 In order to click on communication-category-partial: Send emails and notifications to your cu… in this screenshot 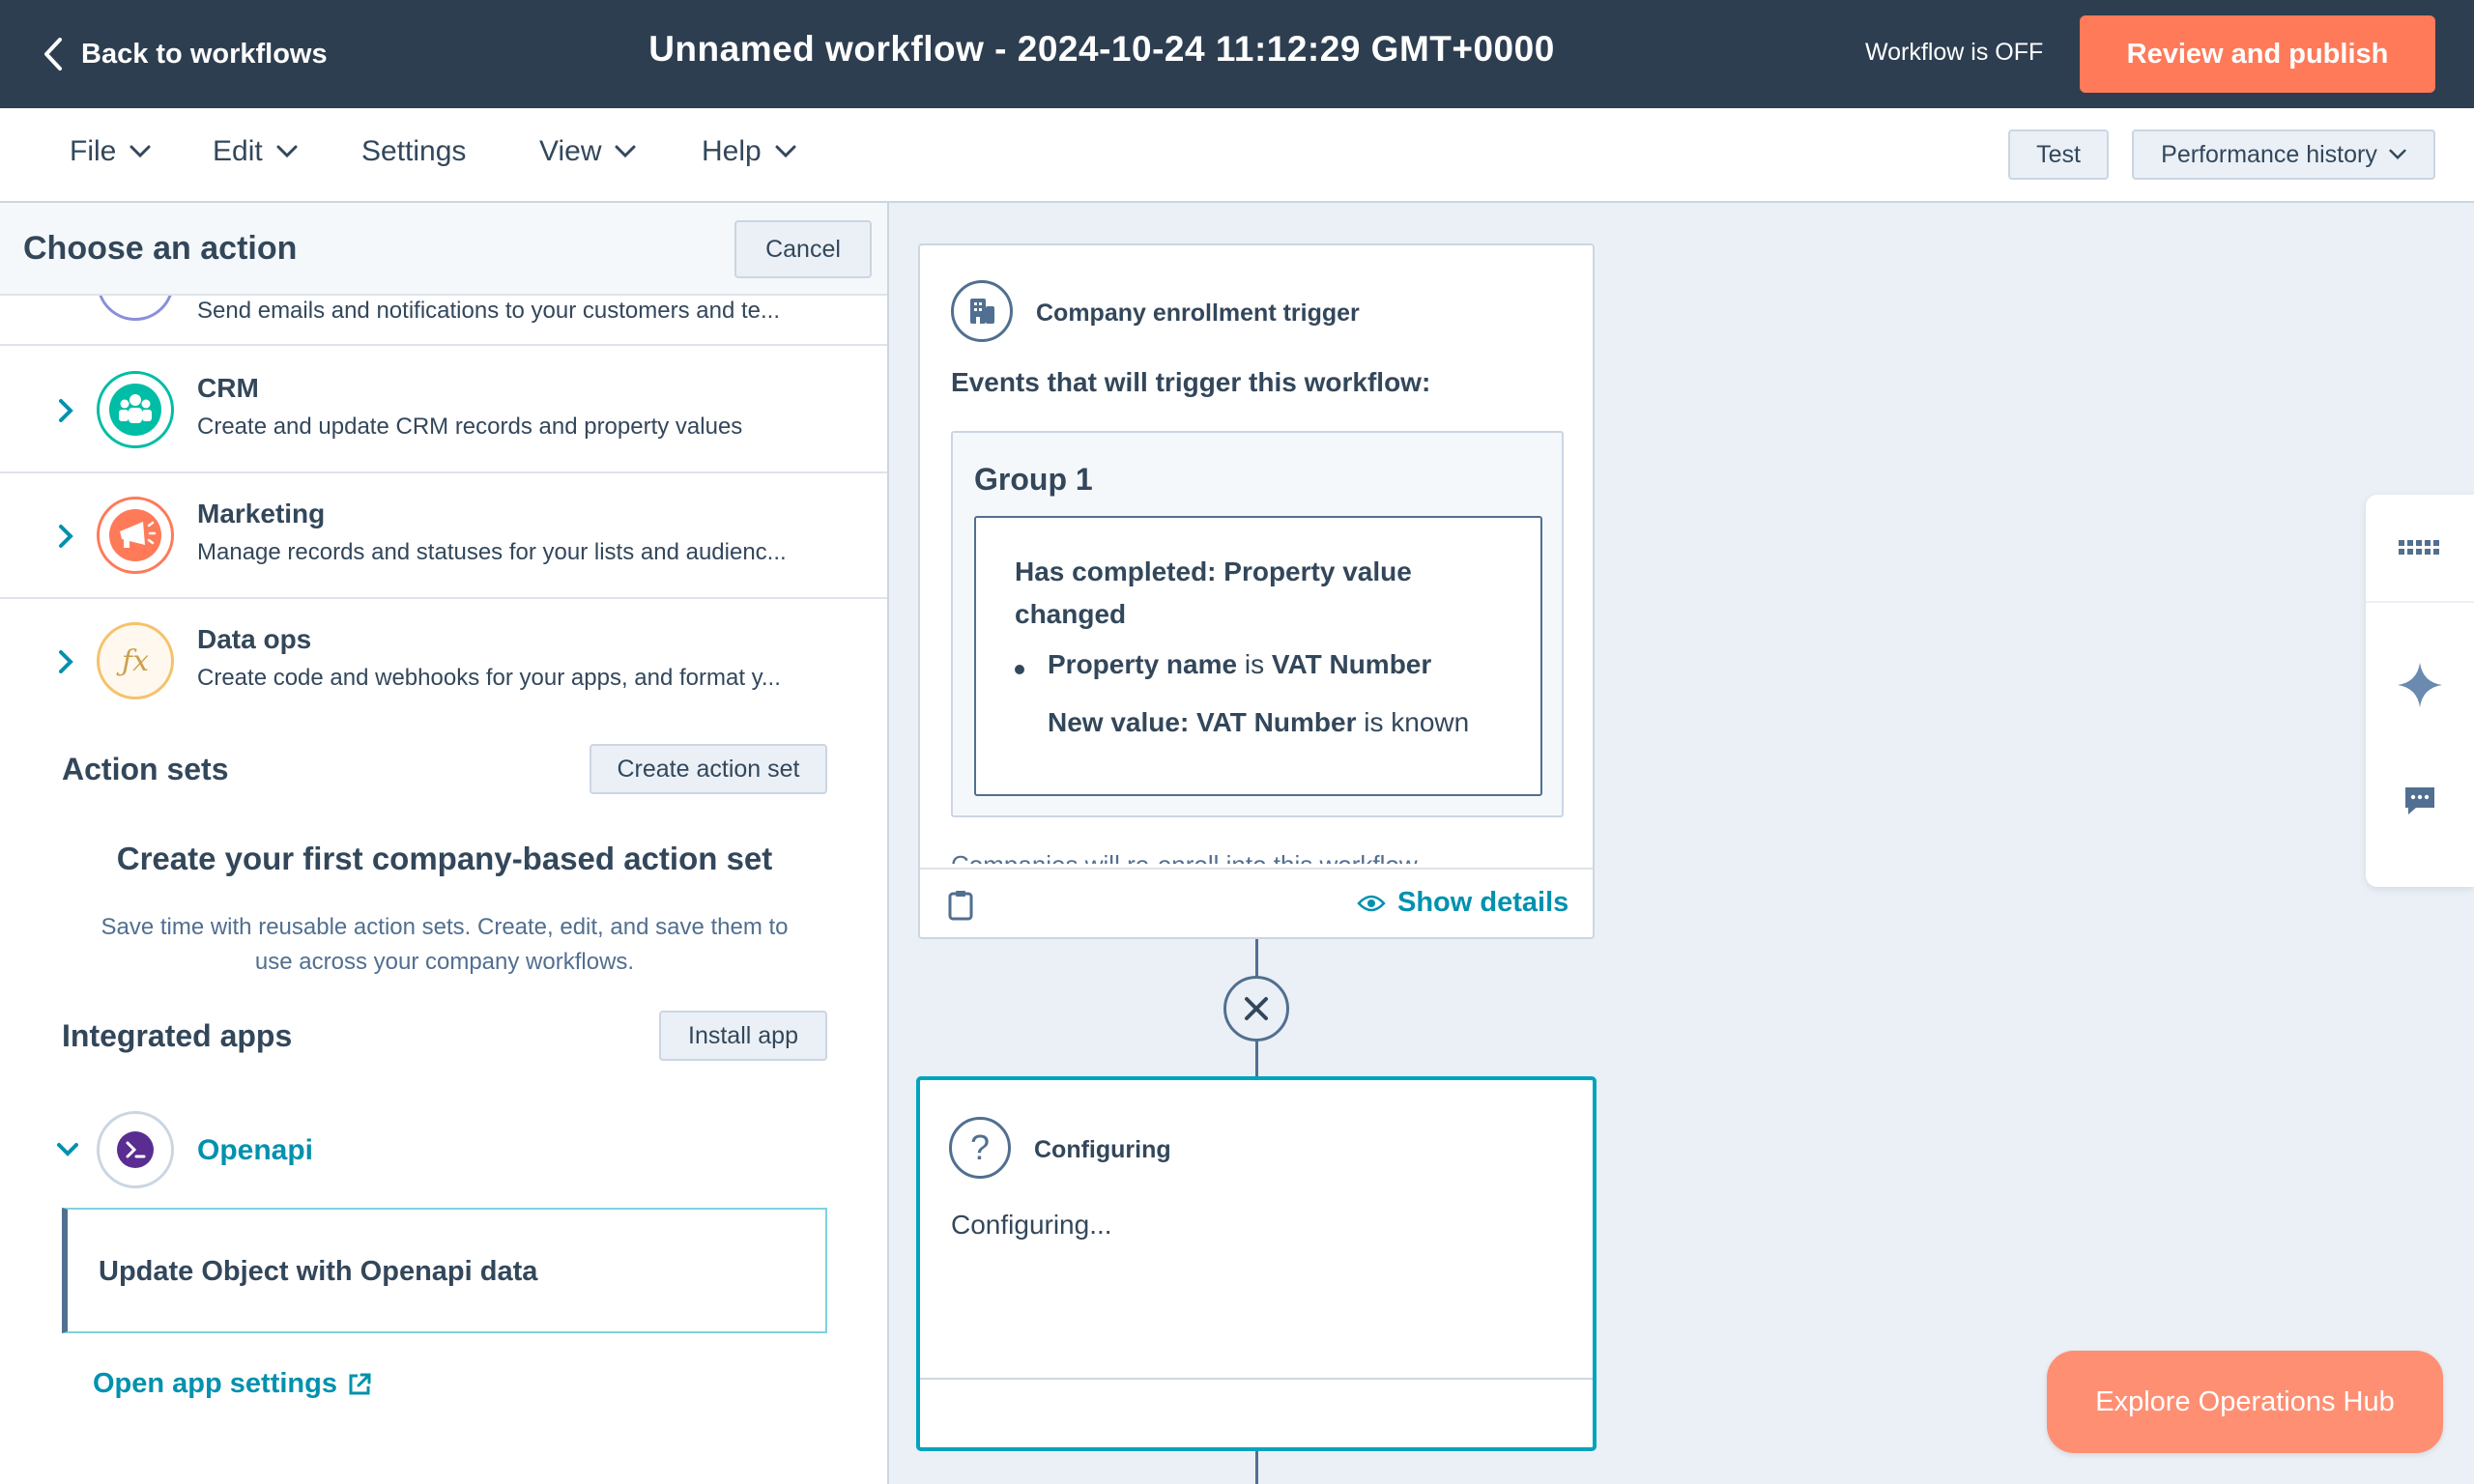, I will do `click(444, 321)`.